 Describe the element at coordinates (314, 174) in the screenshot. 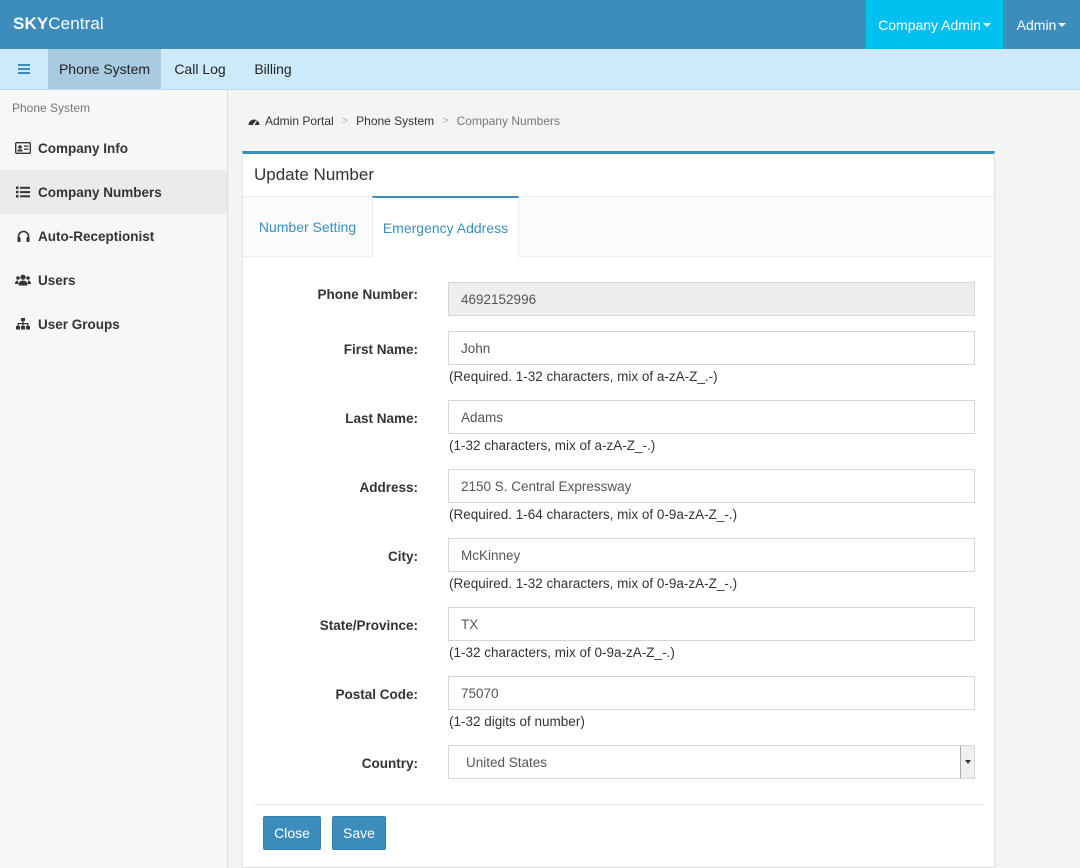

I see `panel-title: Update Number` at that location.